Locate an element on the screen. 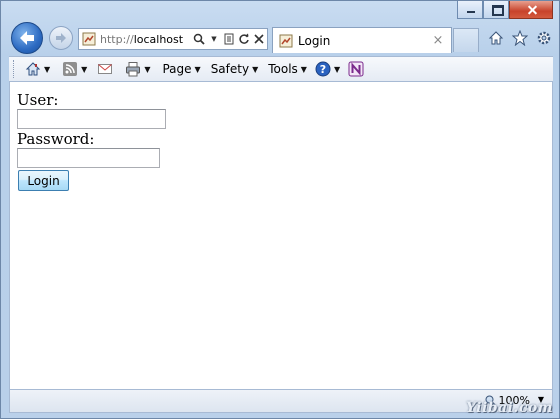 The width and height of the screenshot is (560, 419). back-arrow-icon is located at coordinates (27, 38).